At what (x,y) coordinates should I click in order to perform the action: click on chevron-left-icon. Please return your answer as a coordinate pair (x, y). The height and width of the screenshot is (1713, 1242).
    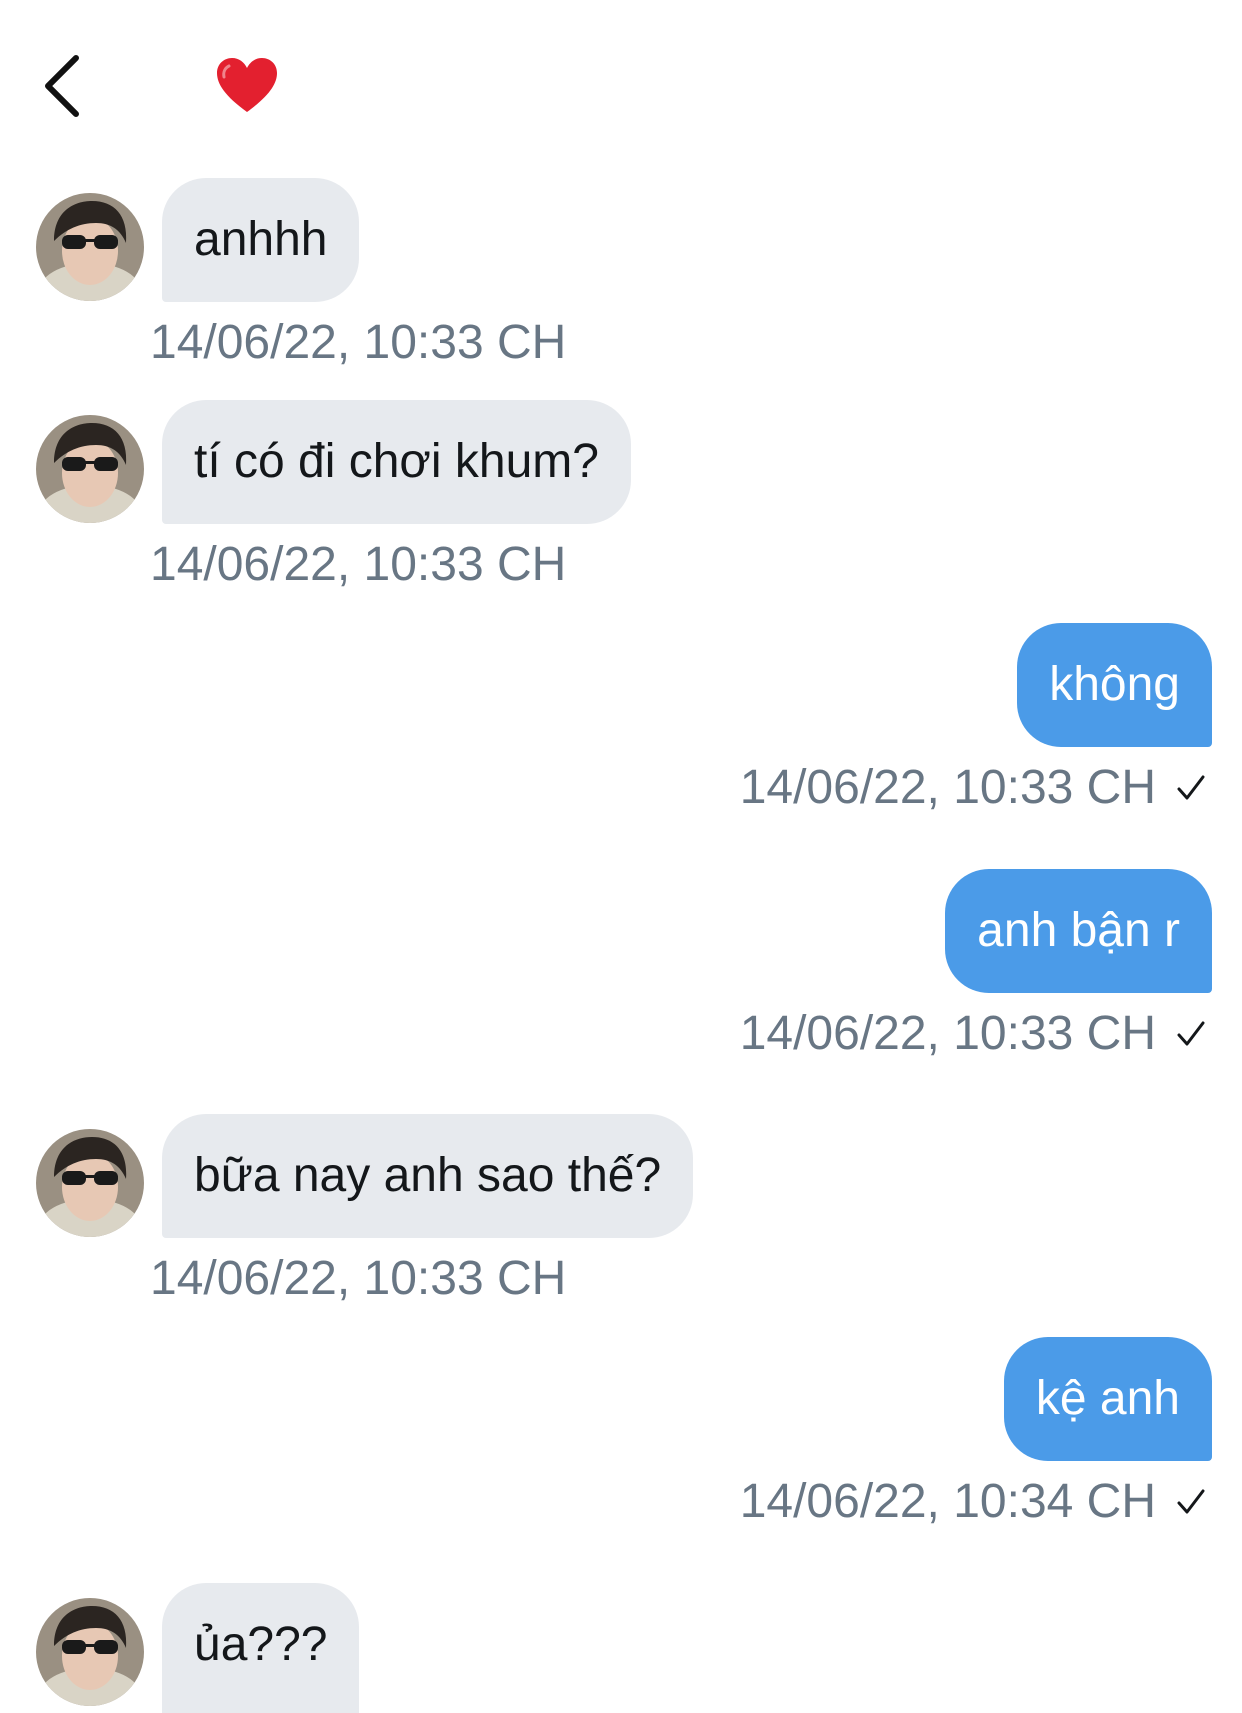
    Looking at the image, I should click on (62, 86).